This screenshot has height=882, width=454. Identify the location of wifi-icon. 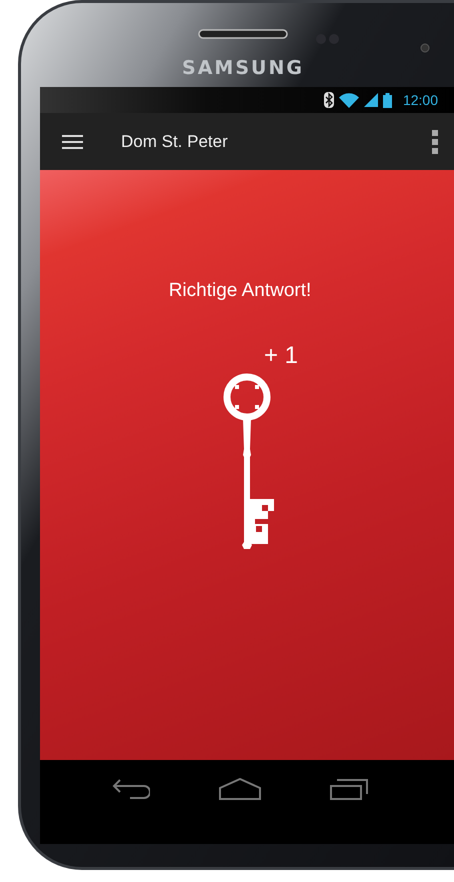
(348, 100).